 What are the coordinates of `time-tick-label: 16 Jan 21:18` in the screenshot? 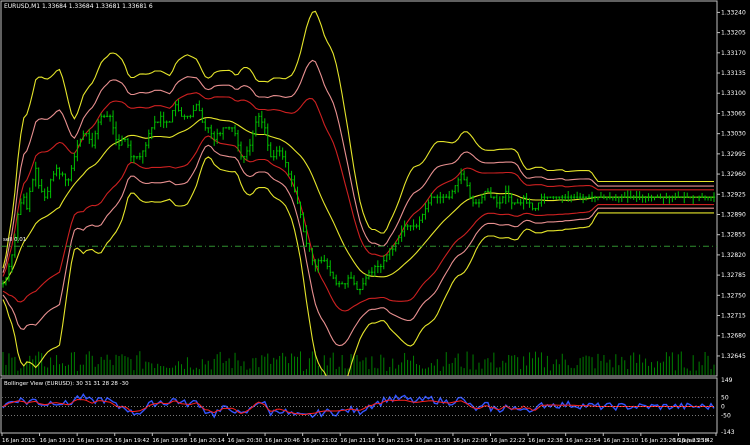 It's located at (357, 441).